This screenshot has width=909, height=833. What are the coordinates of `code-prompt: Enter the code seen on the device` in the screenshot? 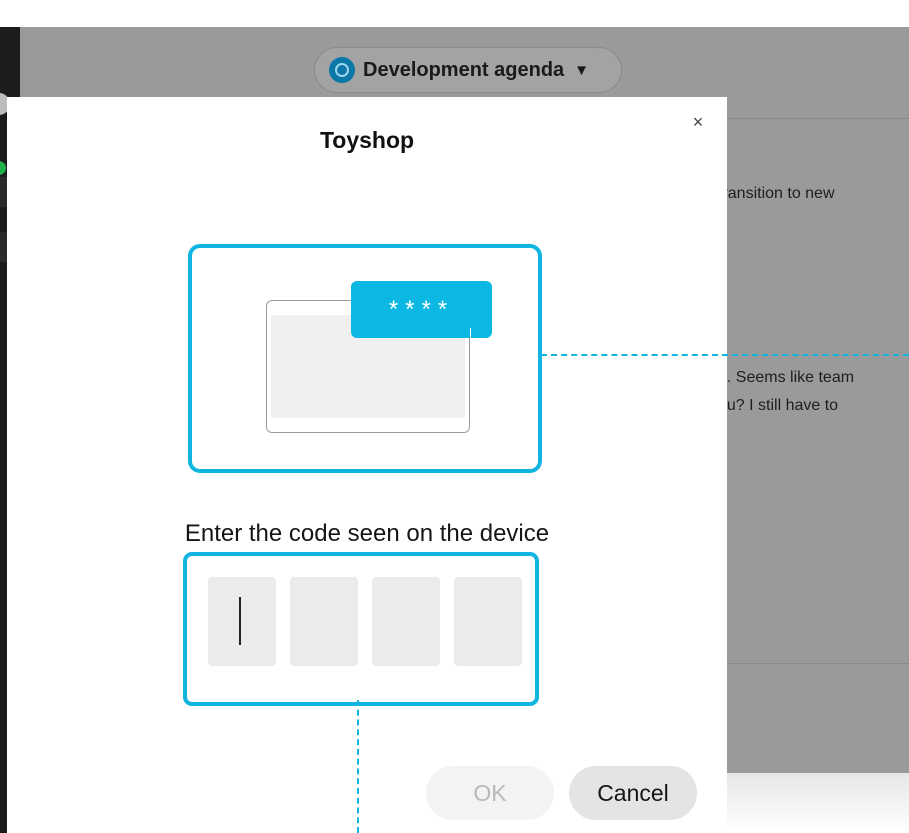 It's located at (367, 533).